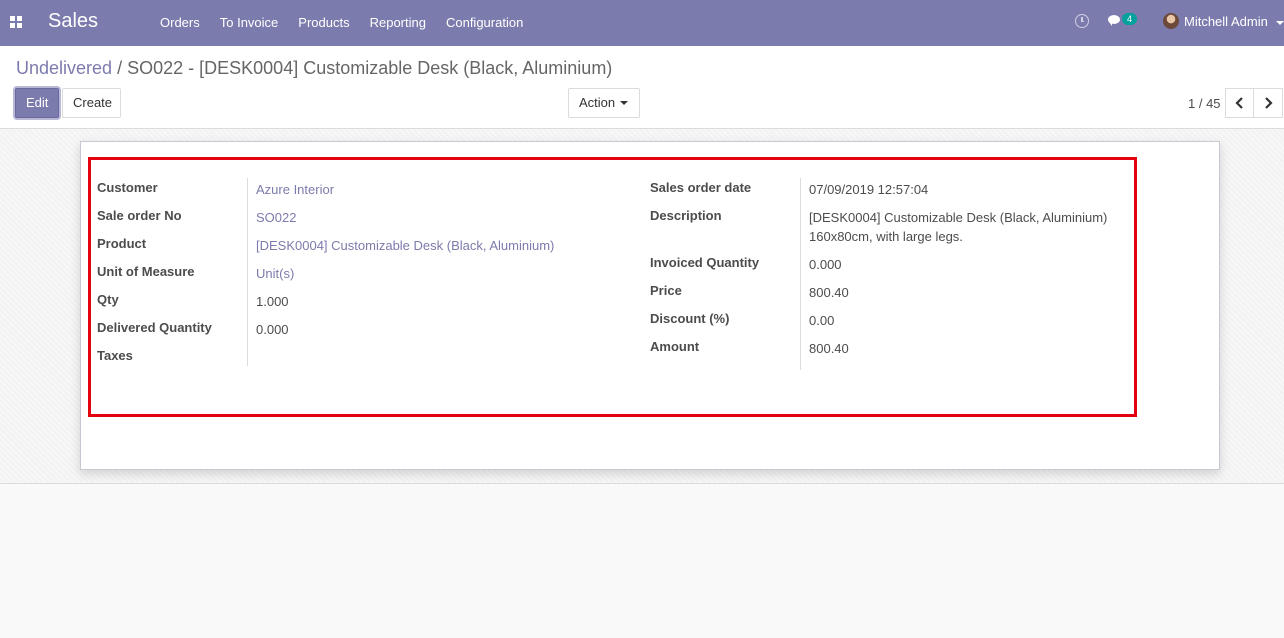  What do you see at coordinates (829, 292) in the screenshot?
I see `field-value-price: 800.40` at bounding box center [829, 292].